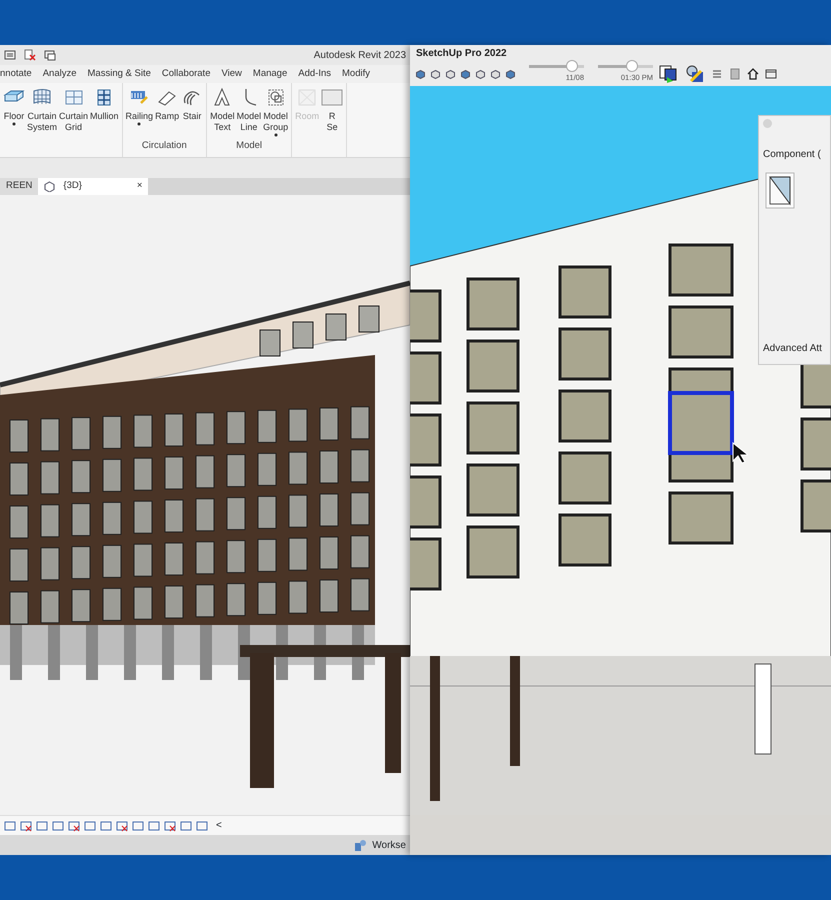  I want to click on component-thumbnail, so click(780, 190).